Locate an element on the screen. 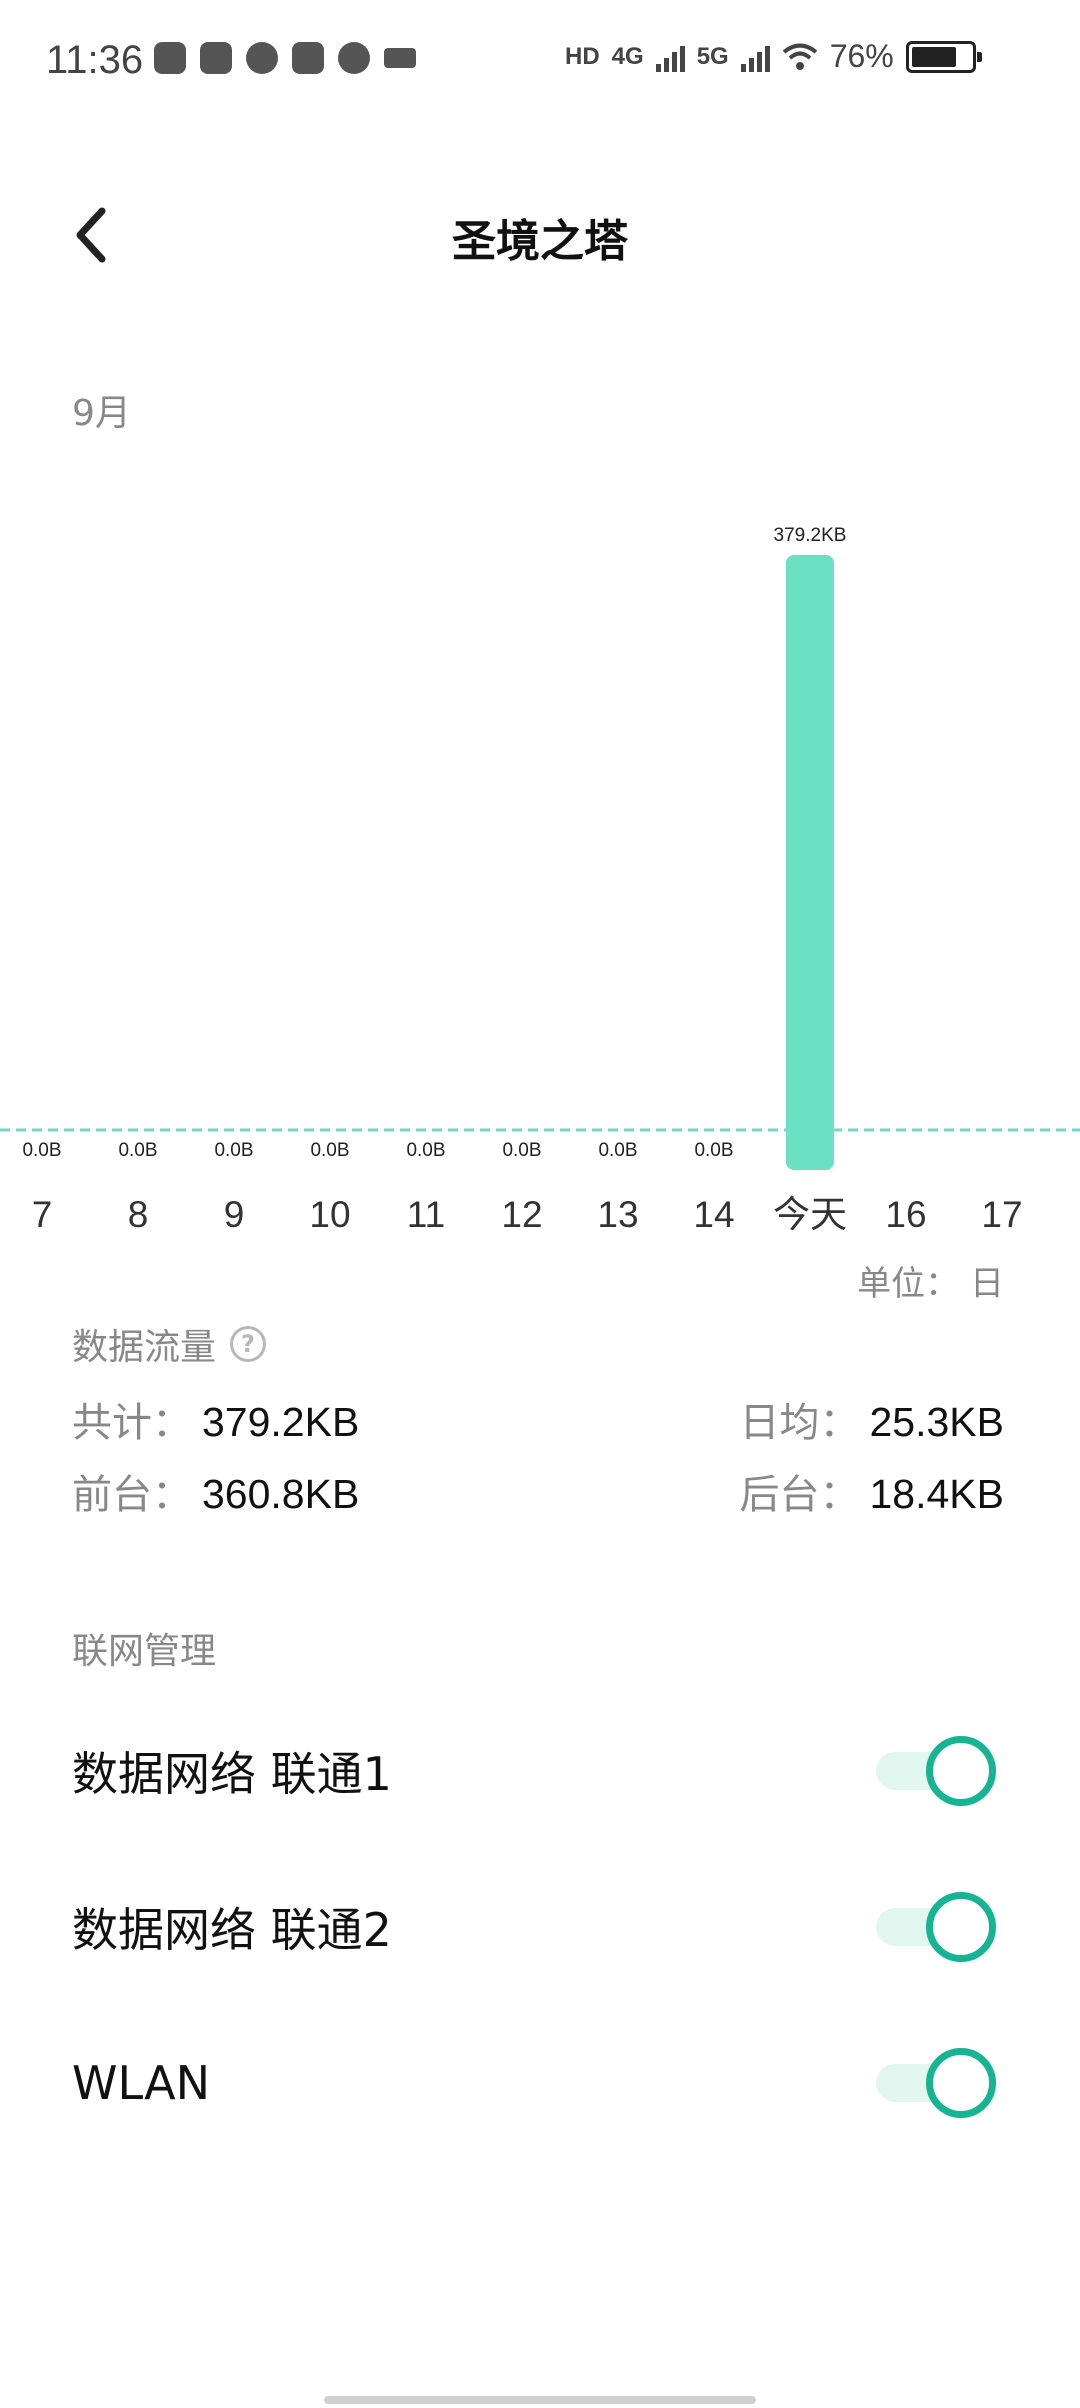  x-tick-label: 10 is located at coordinates (329, 1214).